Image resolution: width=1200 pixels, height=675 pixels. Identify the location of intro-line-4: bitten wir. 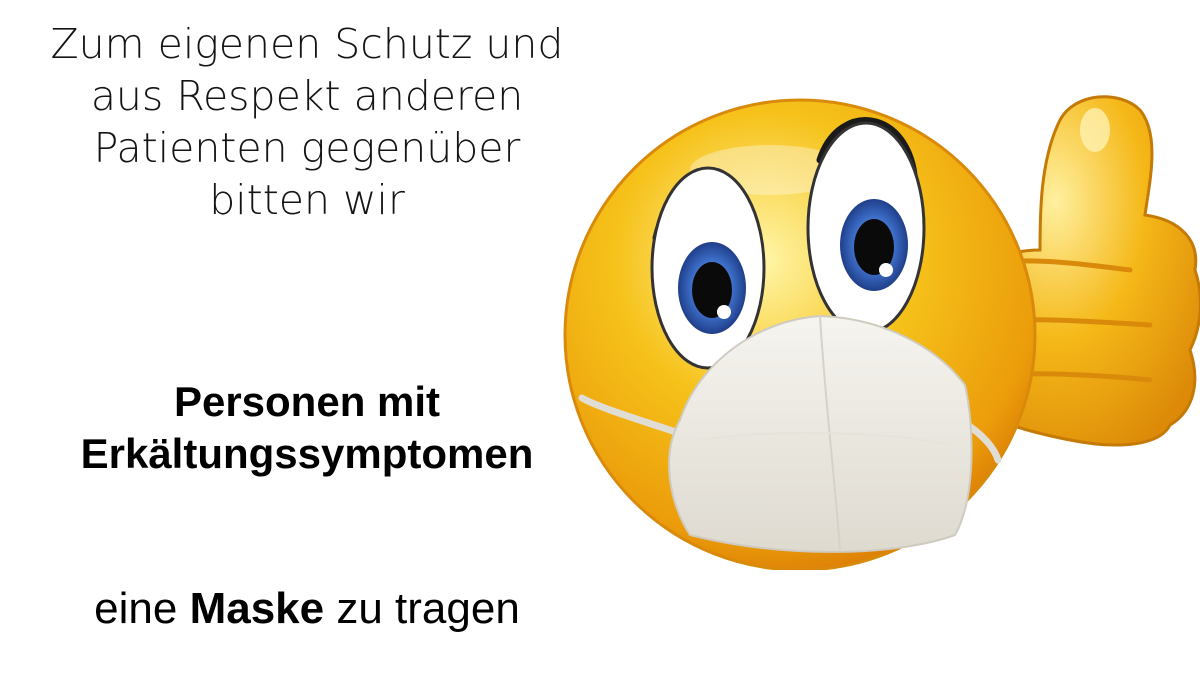
(307, 200).